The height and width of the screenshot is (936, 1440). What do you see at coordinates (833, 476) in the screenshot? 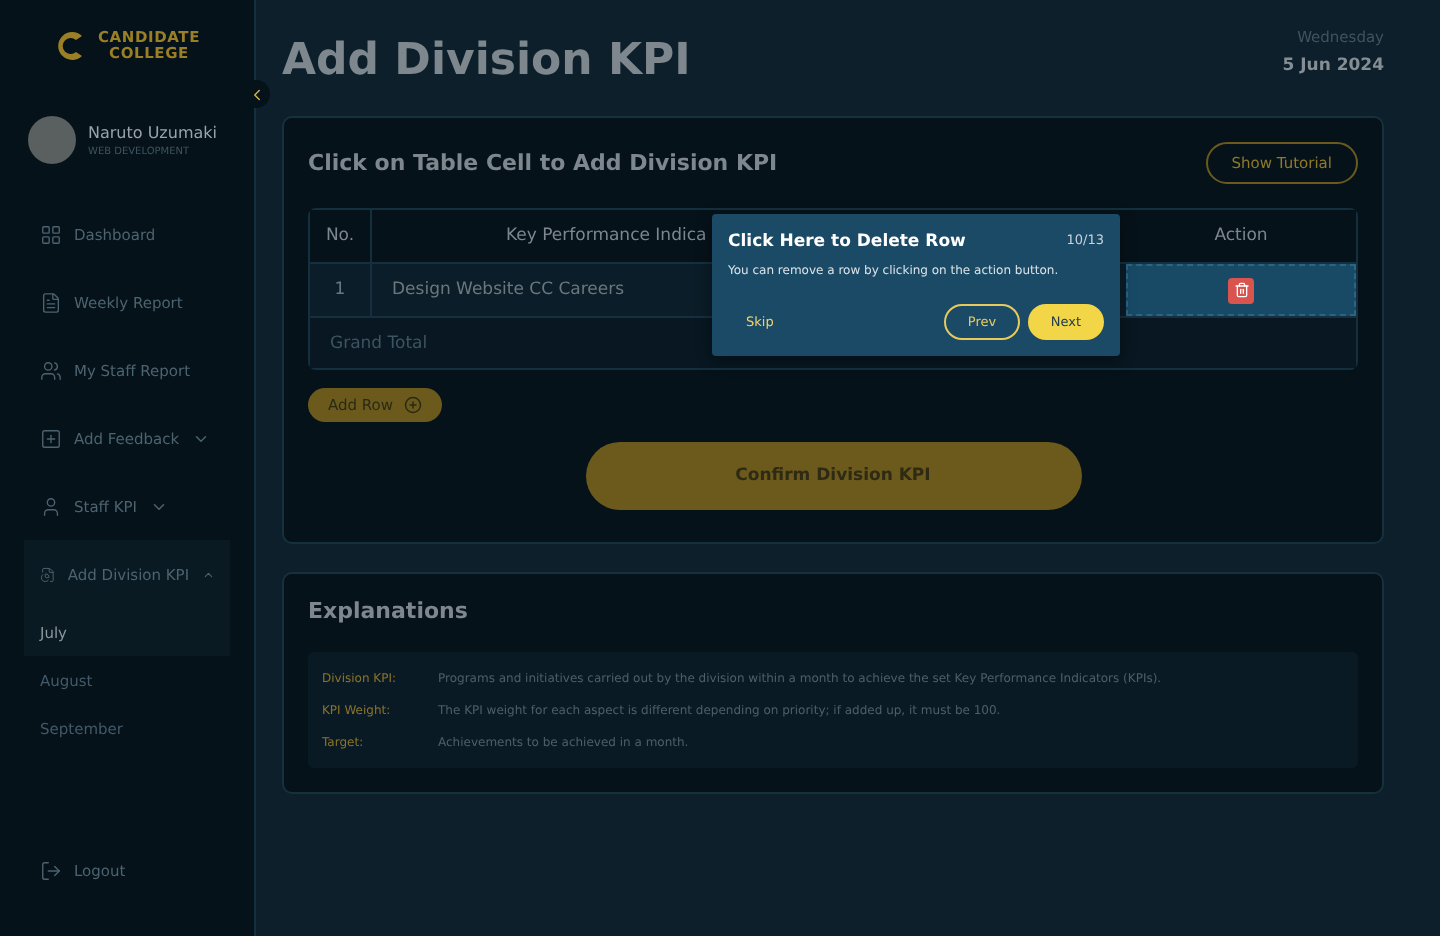
I see `confirm-button: Confirm Division KPI` at bounding box center [833, 476].